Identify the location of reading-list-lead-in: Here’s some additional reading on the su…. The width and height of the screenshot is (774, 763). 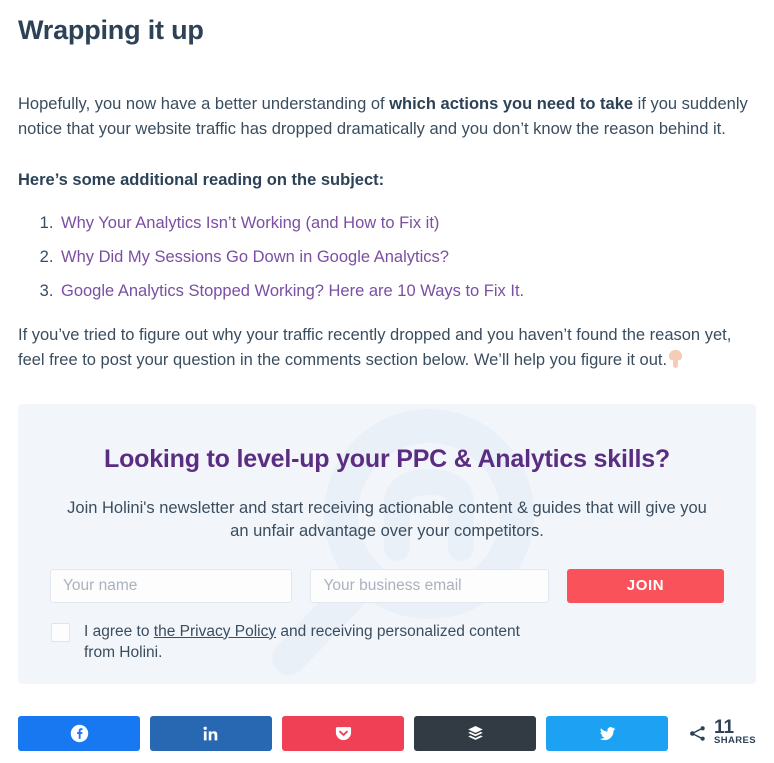
(201, 180).